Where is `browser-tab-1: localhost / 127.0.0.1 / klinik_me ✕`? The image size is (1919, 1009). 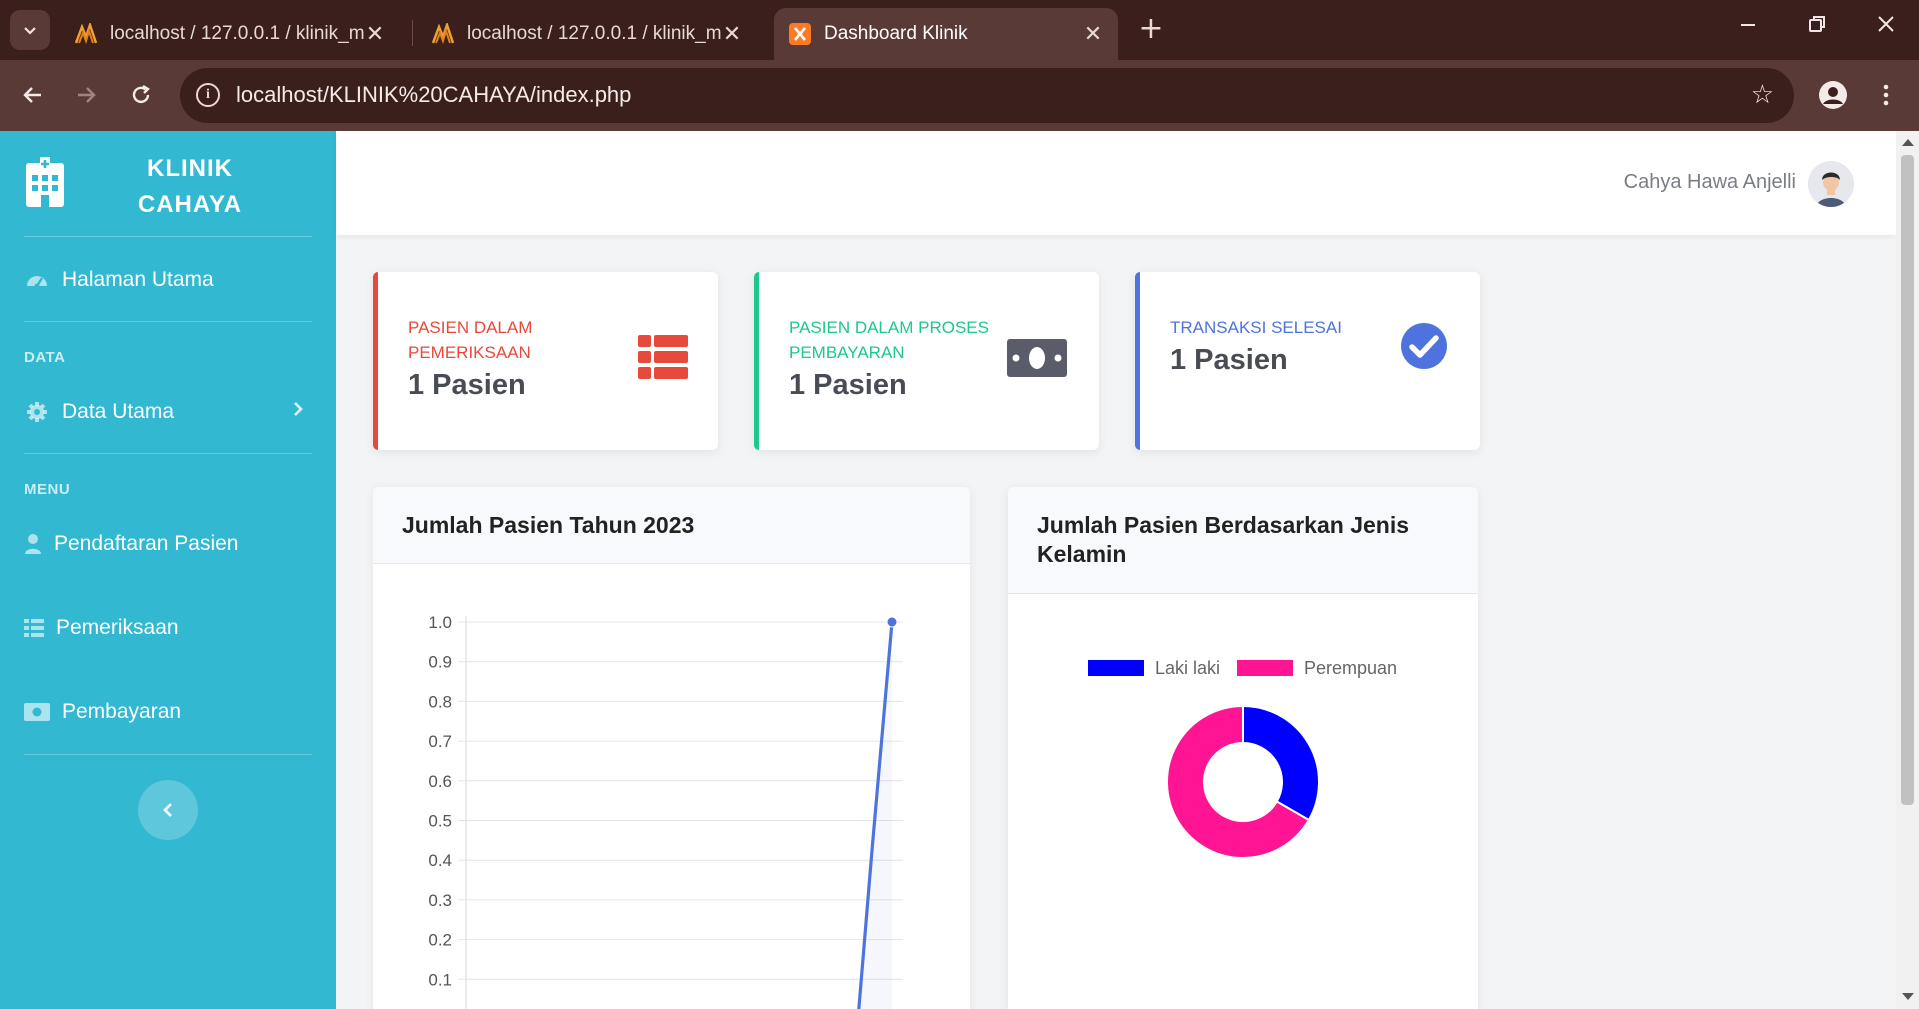
browser-tab-1: localhost / 127.0.0.1 / klinik_me ✕ is located at coordinates (230, 34).